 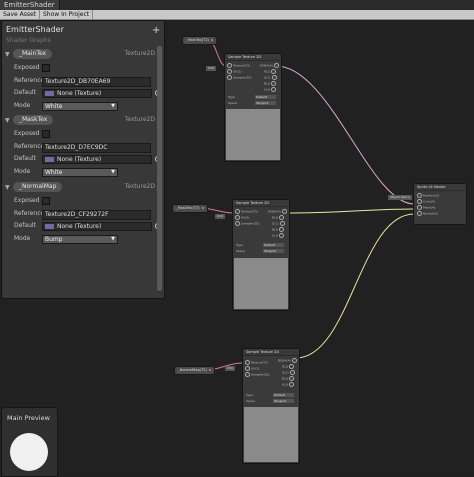 I want to click on property-node-maintex: _MainTex(T2), so click(x=199, y=40).